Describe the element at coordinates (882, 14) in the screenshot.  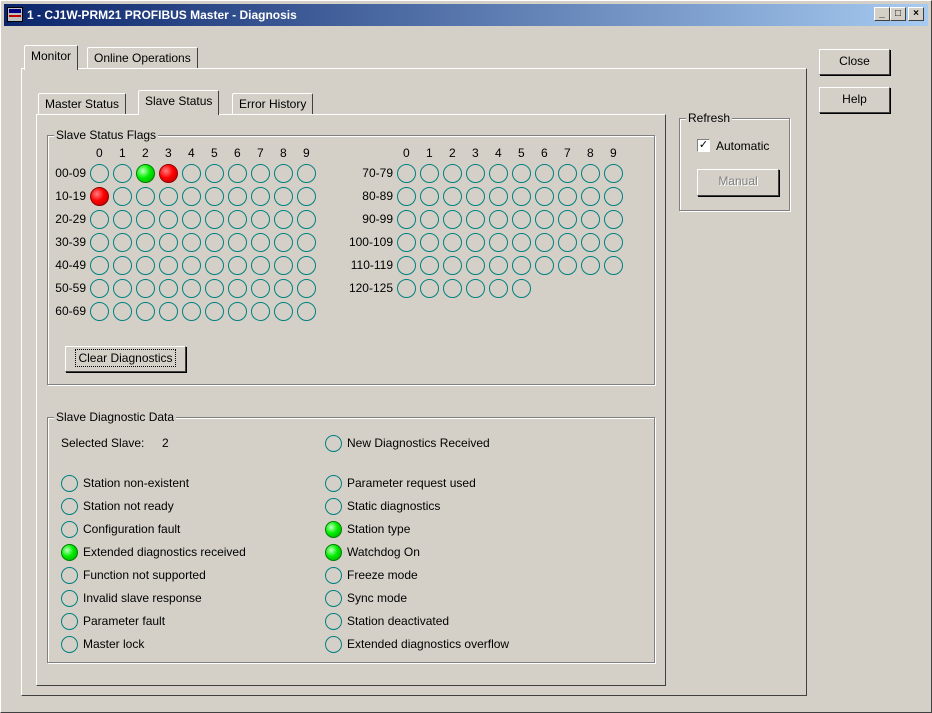
I see `minimize-button: _` at that location.